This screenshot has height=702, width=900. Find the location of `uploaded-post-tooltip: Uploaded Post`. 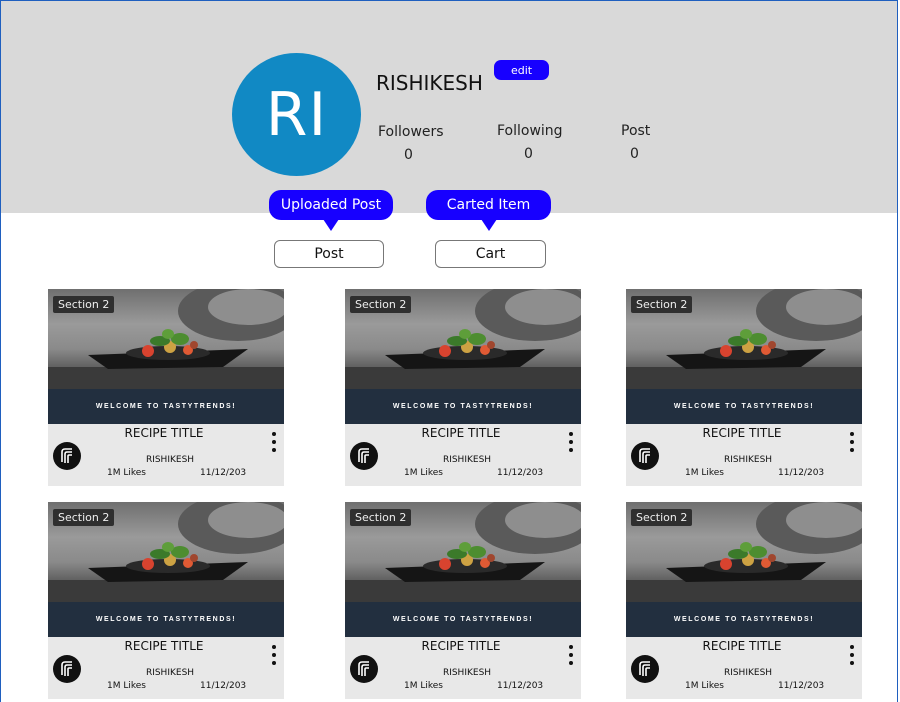

uploaded-post-tooltip: Uploaded Post is located at coordinates (331, 210).